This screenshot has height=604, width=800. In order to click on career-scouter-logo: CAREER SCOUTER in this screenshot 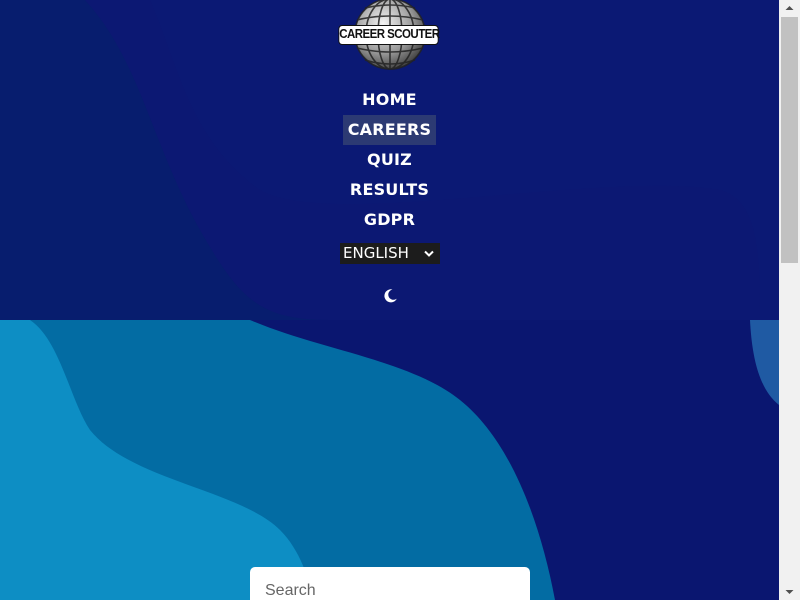, I will do `click(389, 36)`.